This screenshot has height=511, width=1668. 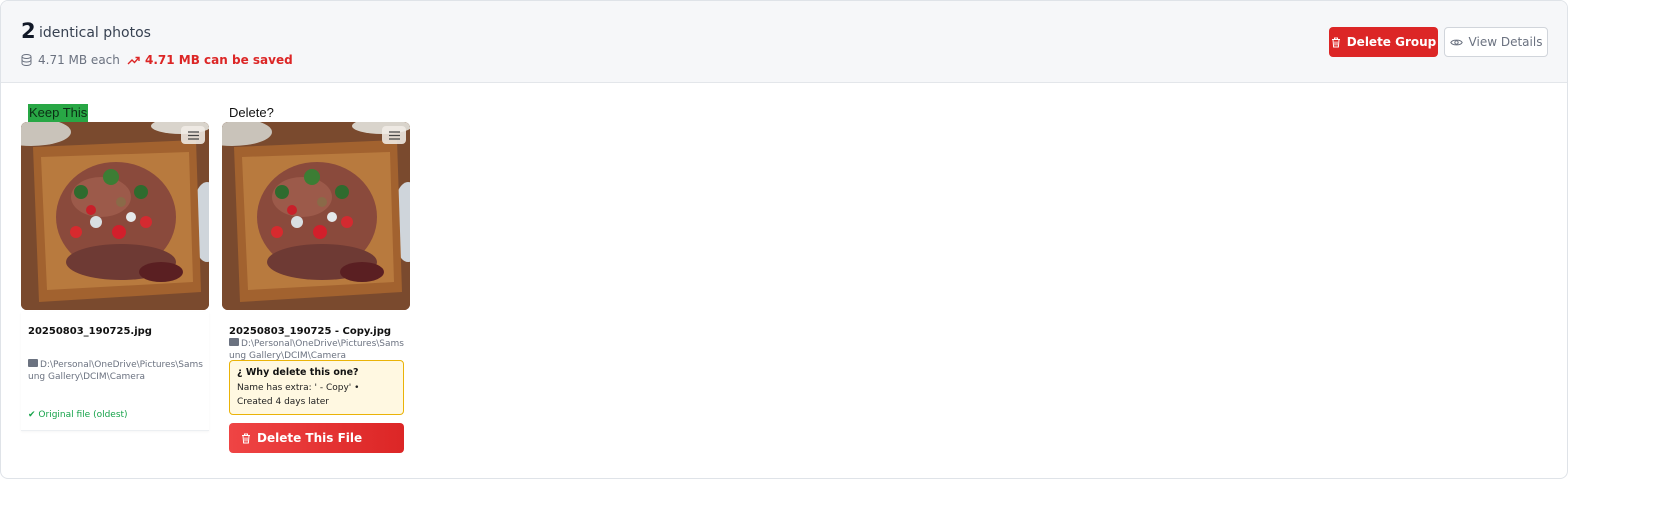 I want to click on delete-this-file-label: Delete This File, so click(x=310, y=438).